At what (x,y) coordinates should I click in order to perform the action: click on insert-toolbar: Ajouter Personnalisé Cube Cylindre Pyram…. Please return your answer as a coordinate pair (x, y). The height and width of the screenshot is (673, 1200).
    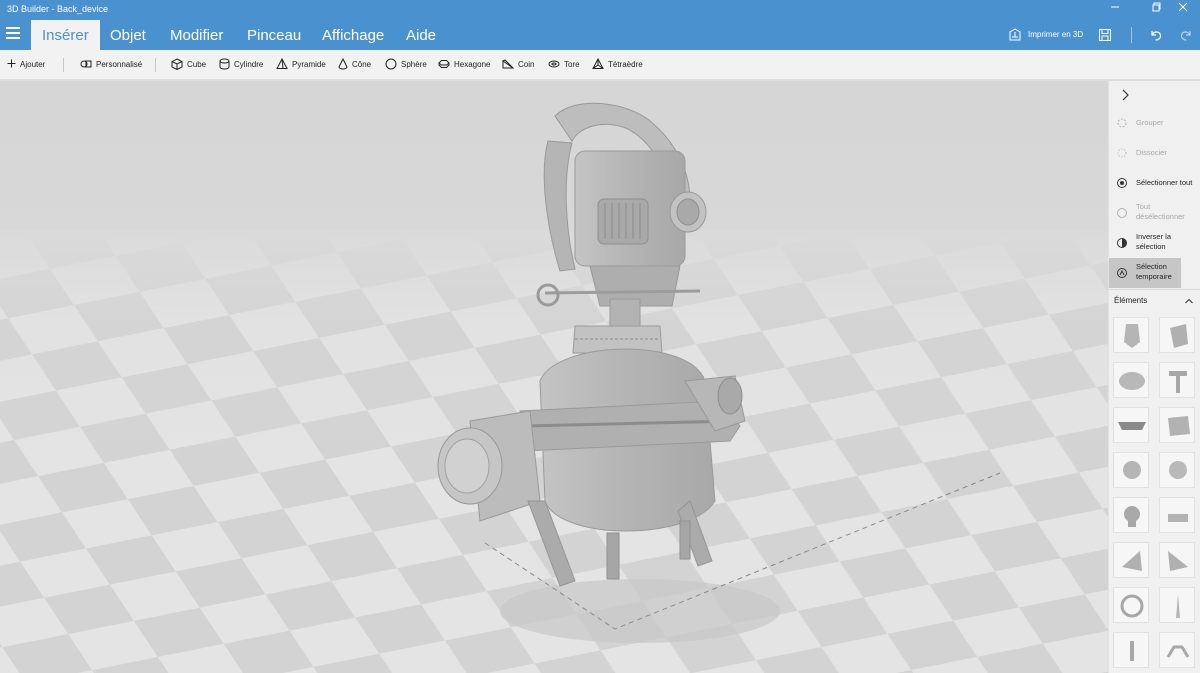
    Looking at the image, I should click on (600, 65).